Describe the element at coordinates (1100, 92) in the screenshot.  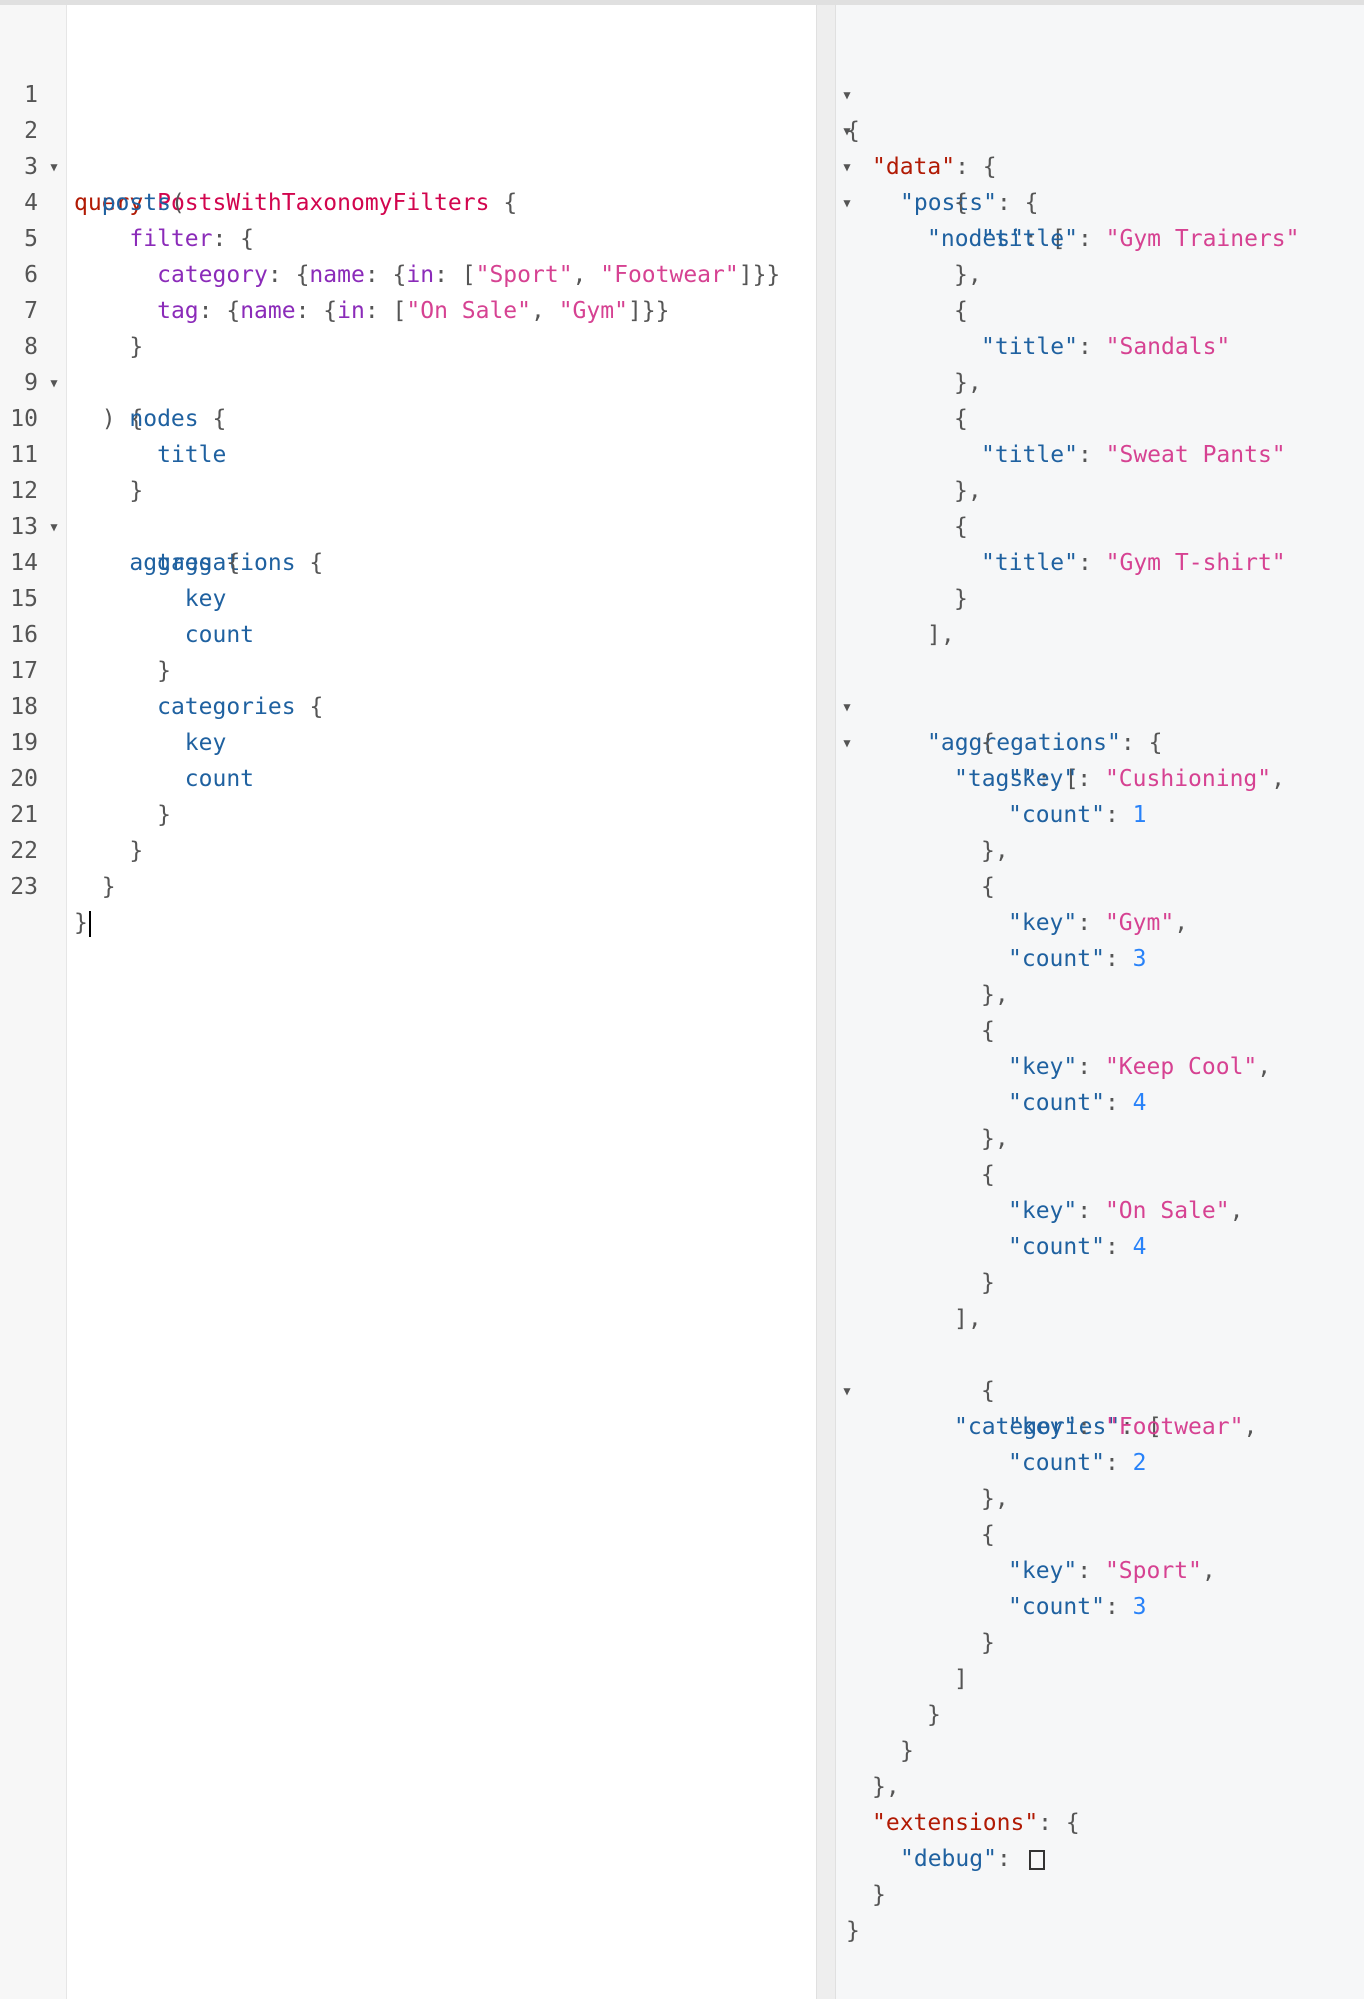
I see `result-line: ▼ {` at that location.